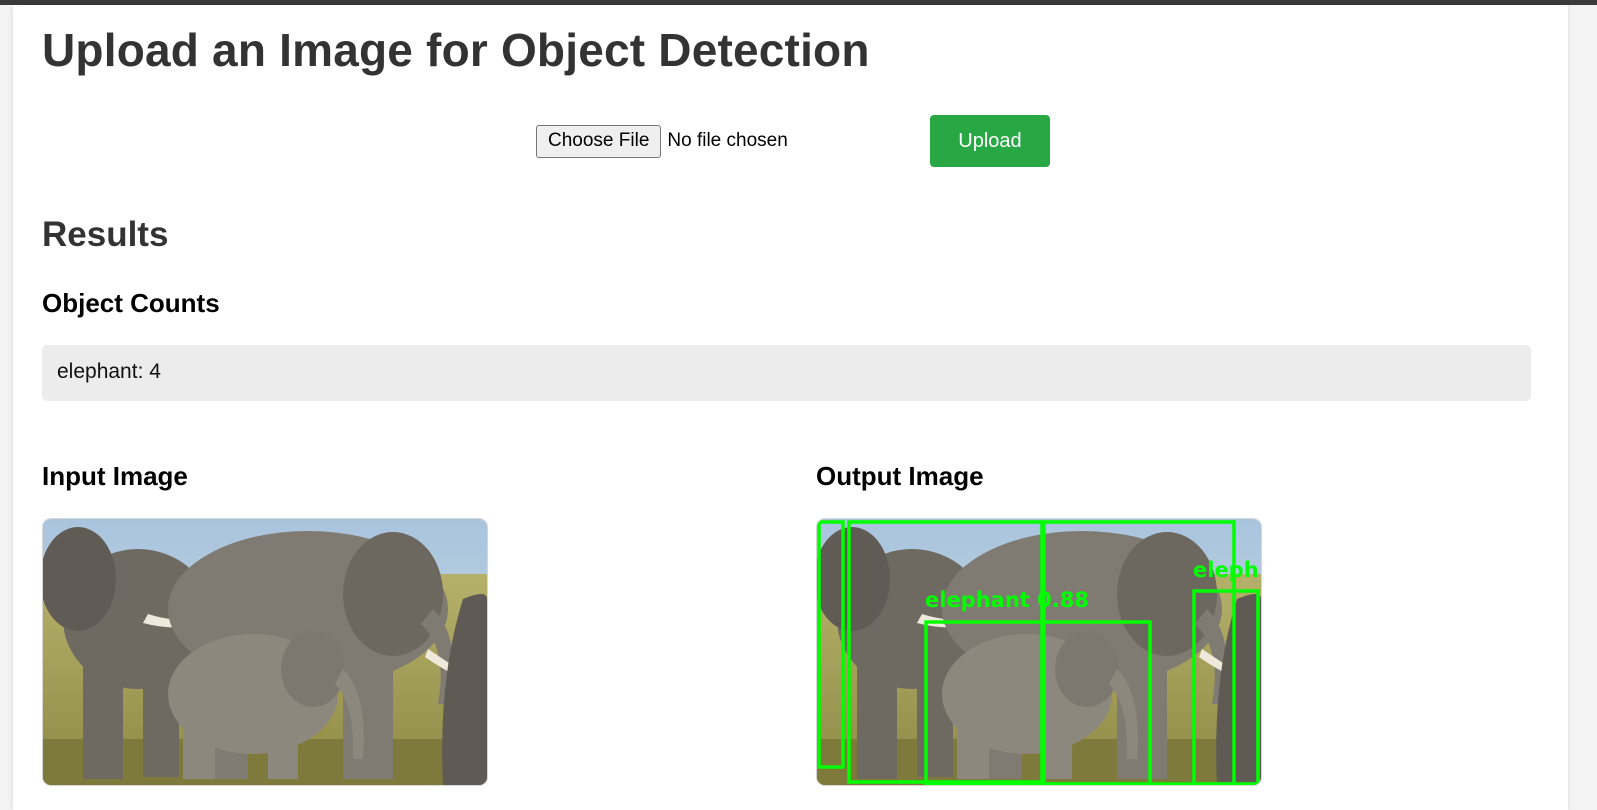 This screenshot has height=810, width=1597. I want to click on output-image: elephant 0.88 eleph, so click(1039, 652).